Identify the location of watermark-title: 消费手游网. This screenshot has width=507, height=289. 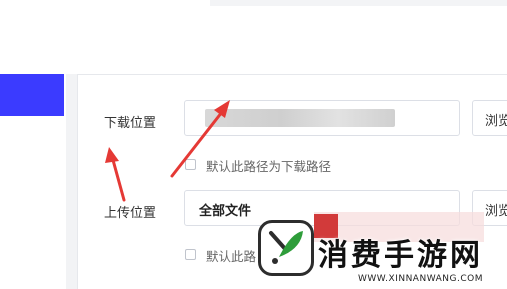
(400, 255).